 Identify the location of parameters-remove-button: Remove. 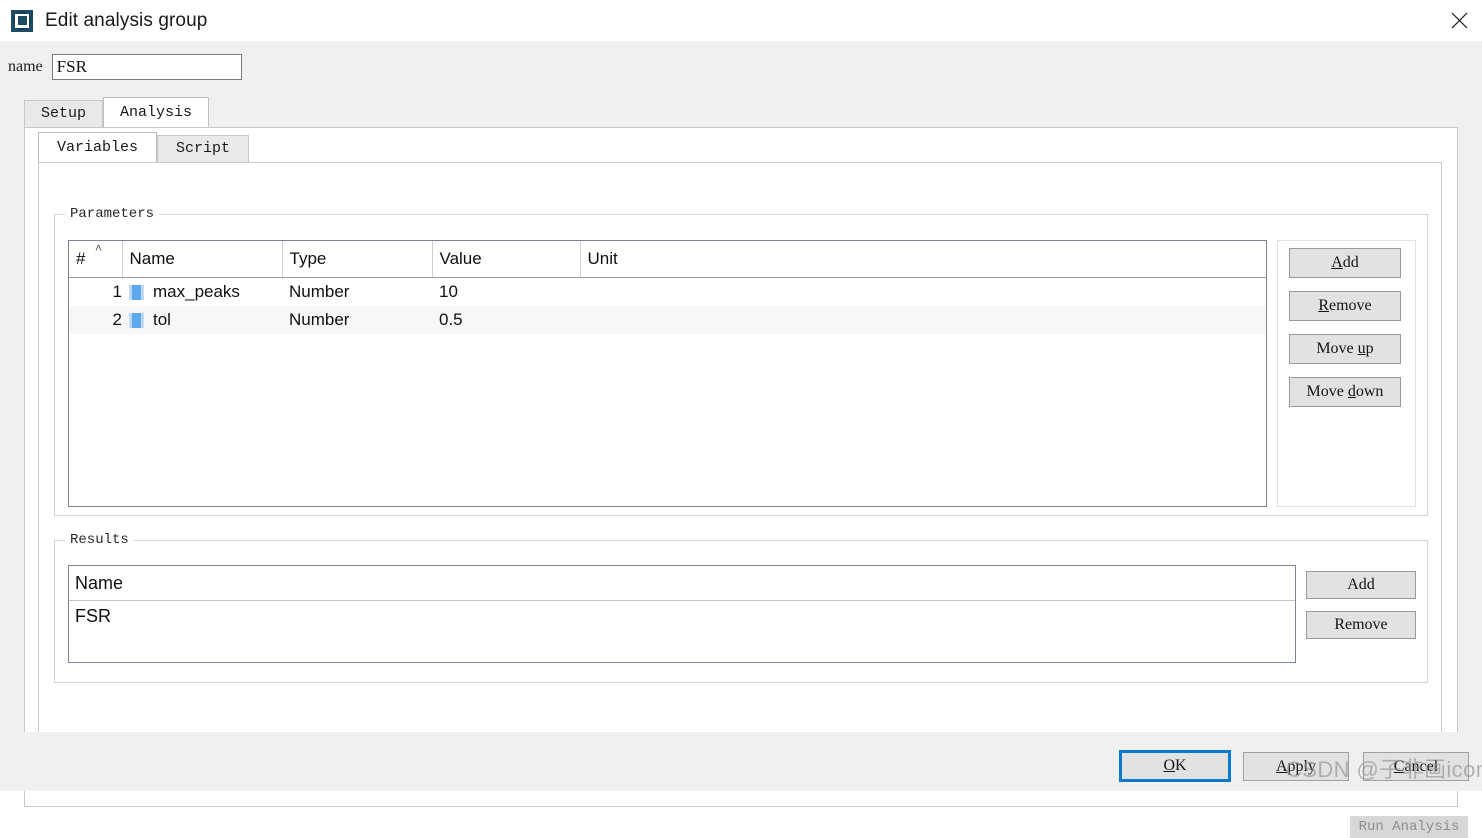
(1345, 306).